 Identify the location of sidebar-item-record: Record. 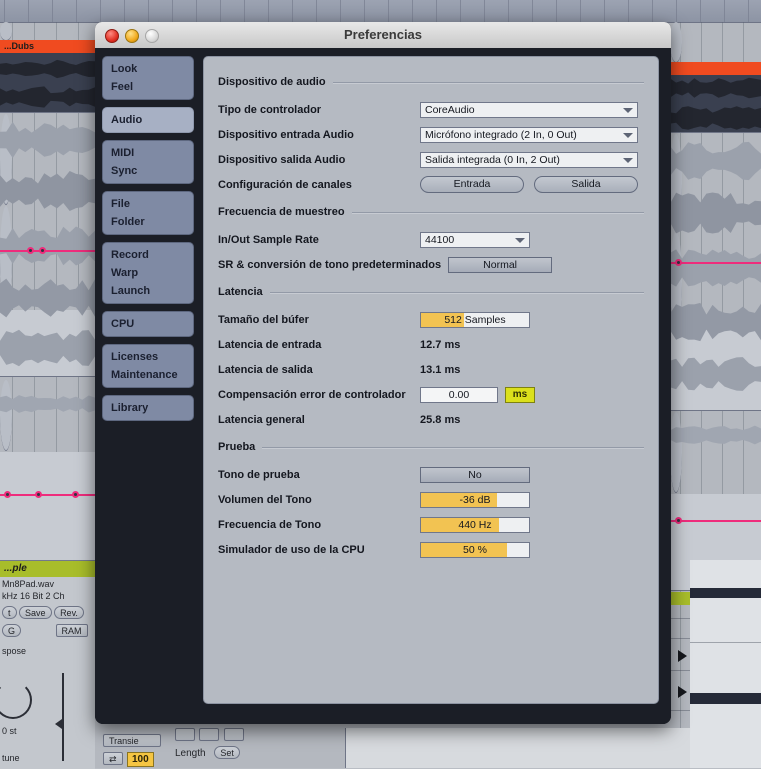
(148, 255).